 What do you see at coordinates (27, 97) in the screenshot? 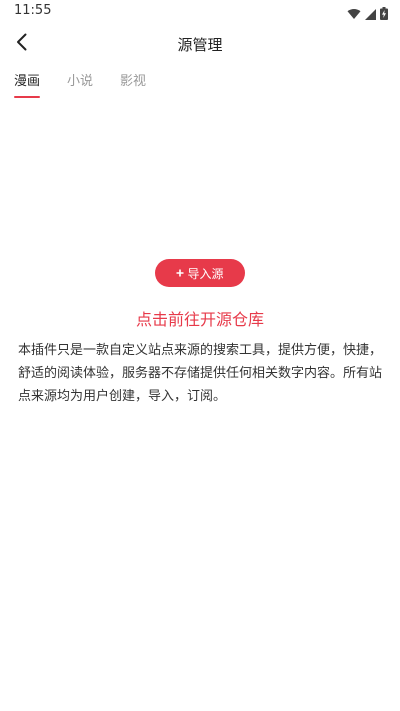
I see `tab-active-indicator` at bounding box center [27, 97].